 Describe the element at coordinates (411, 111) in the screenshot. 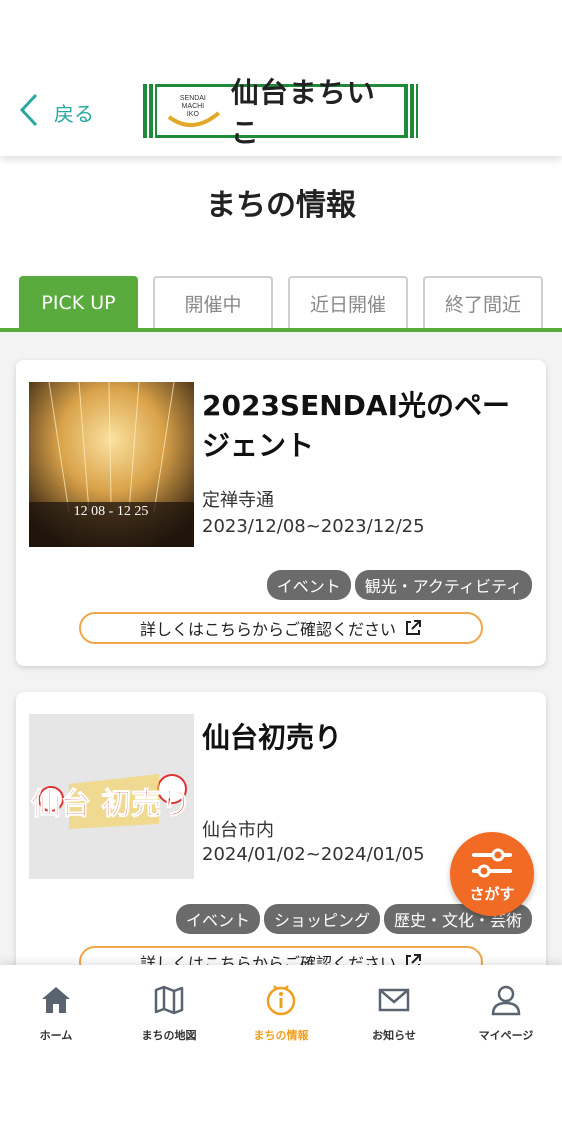

I see `logo-stripe-right` at that location.